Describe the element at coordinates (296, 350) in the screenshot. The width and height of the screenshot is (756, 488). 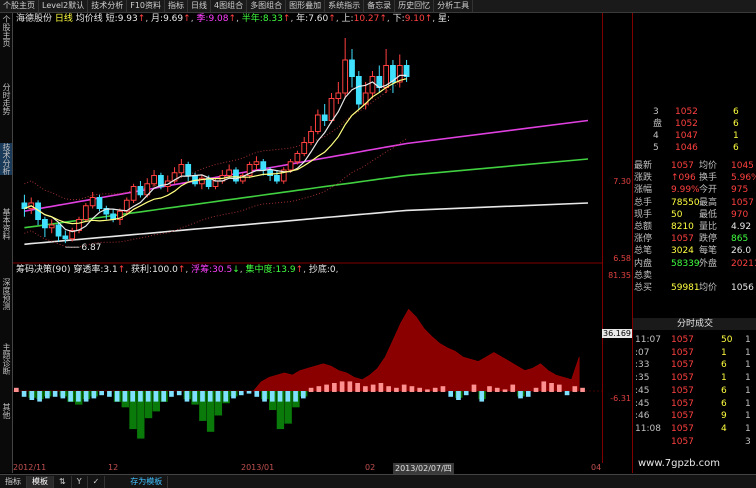
I see `profit-area` at that location.